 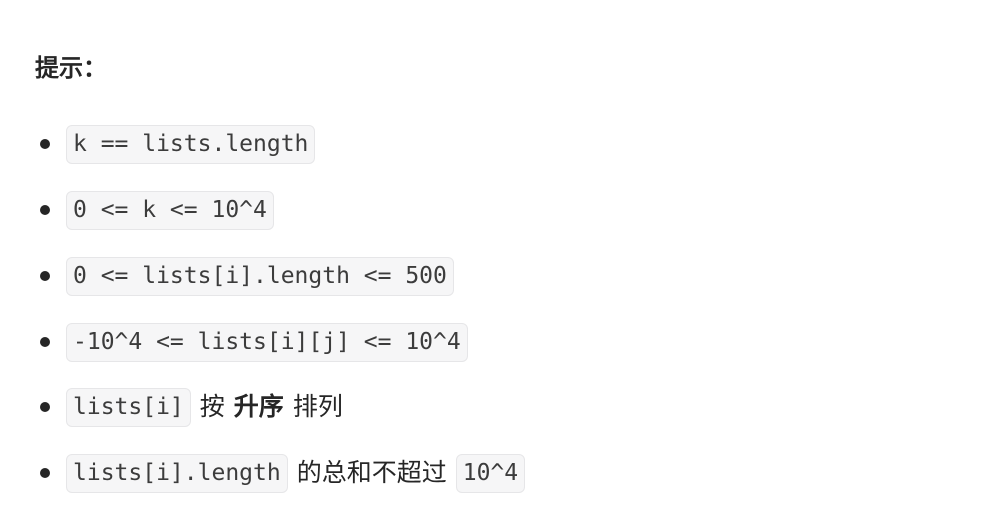 What do you see at coordinates (490, 473) in the screenshot?
I see `inline-code: 10^4` at bounding box center [490, 473].